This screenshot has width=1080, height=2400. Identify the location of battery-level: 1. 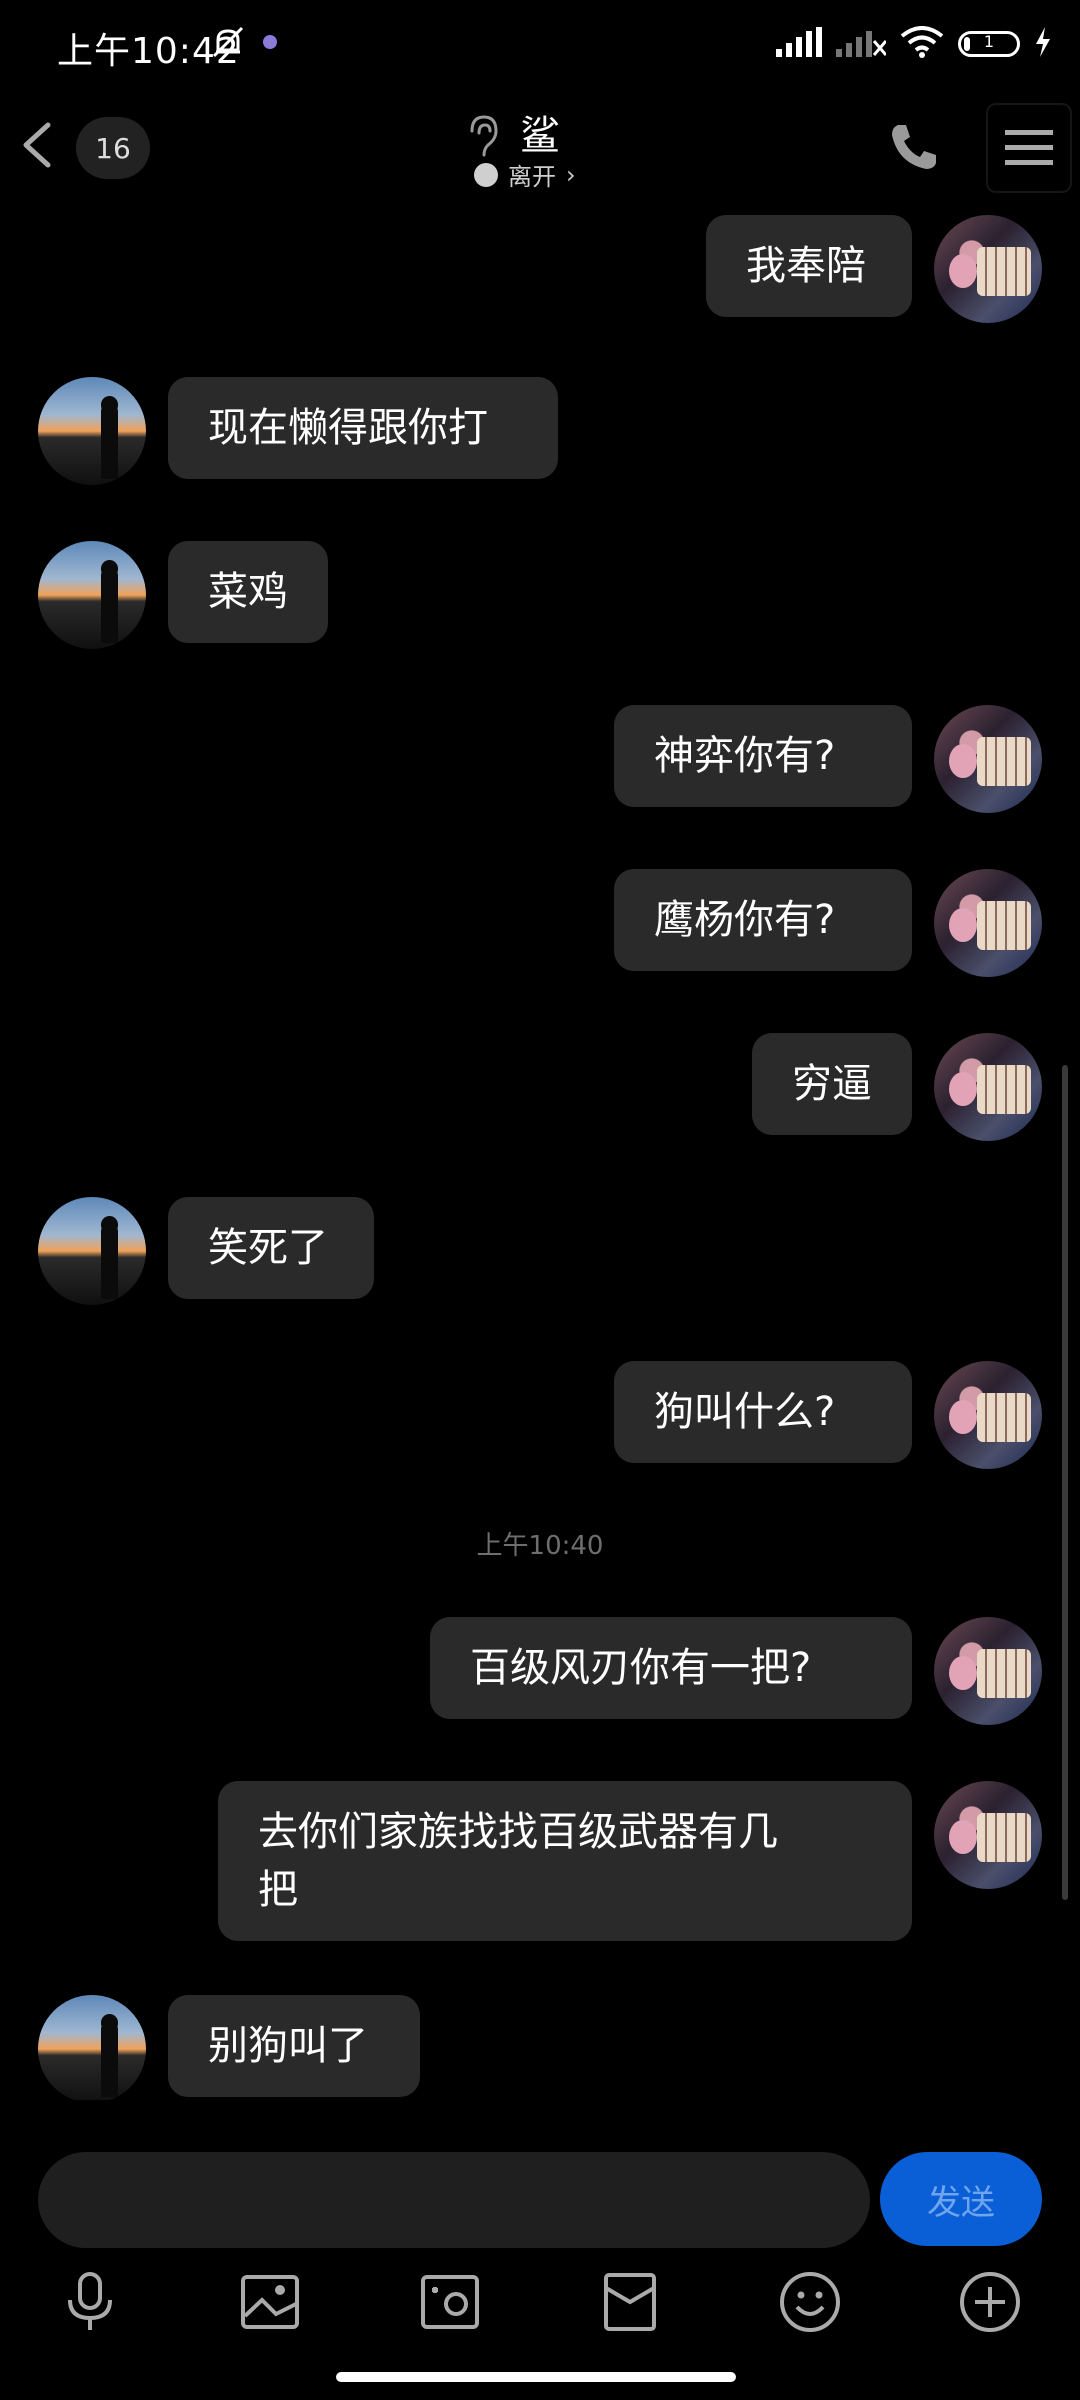
(989, 41).